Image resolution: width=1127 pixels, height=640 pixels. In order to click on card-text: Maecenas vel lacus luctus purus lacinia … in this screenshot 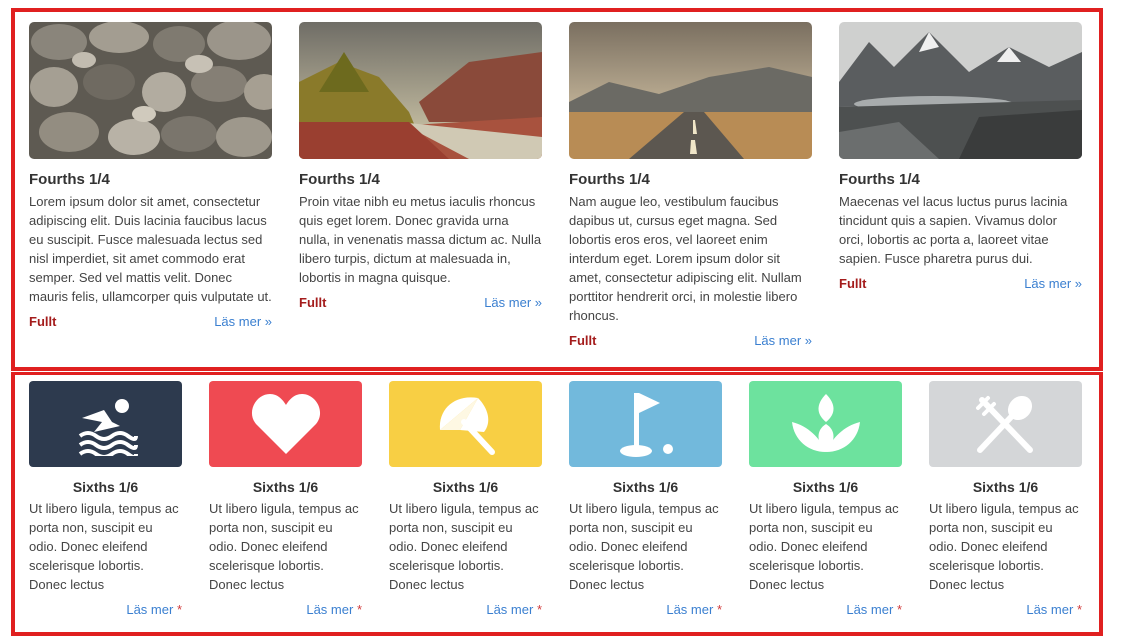, I will do `click(953, 230)`.